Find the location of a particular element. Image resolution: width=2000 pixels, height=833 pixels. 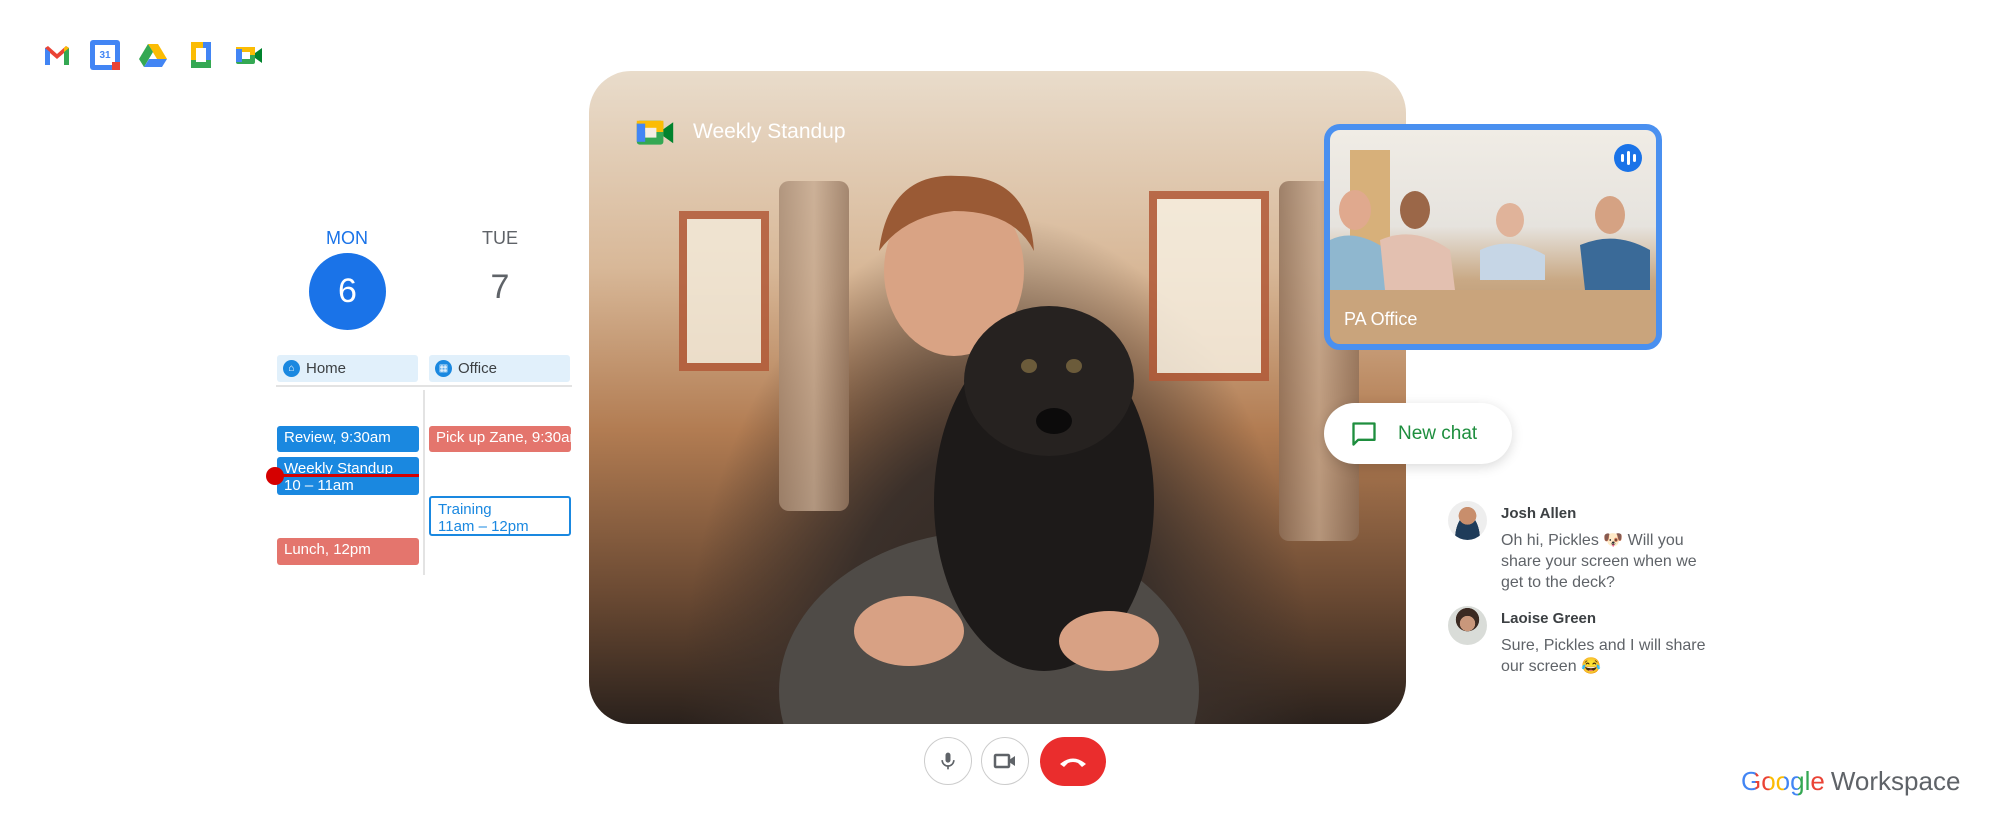

camera-button is located at coordinates (1005, 761).